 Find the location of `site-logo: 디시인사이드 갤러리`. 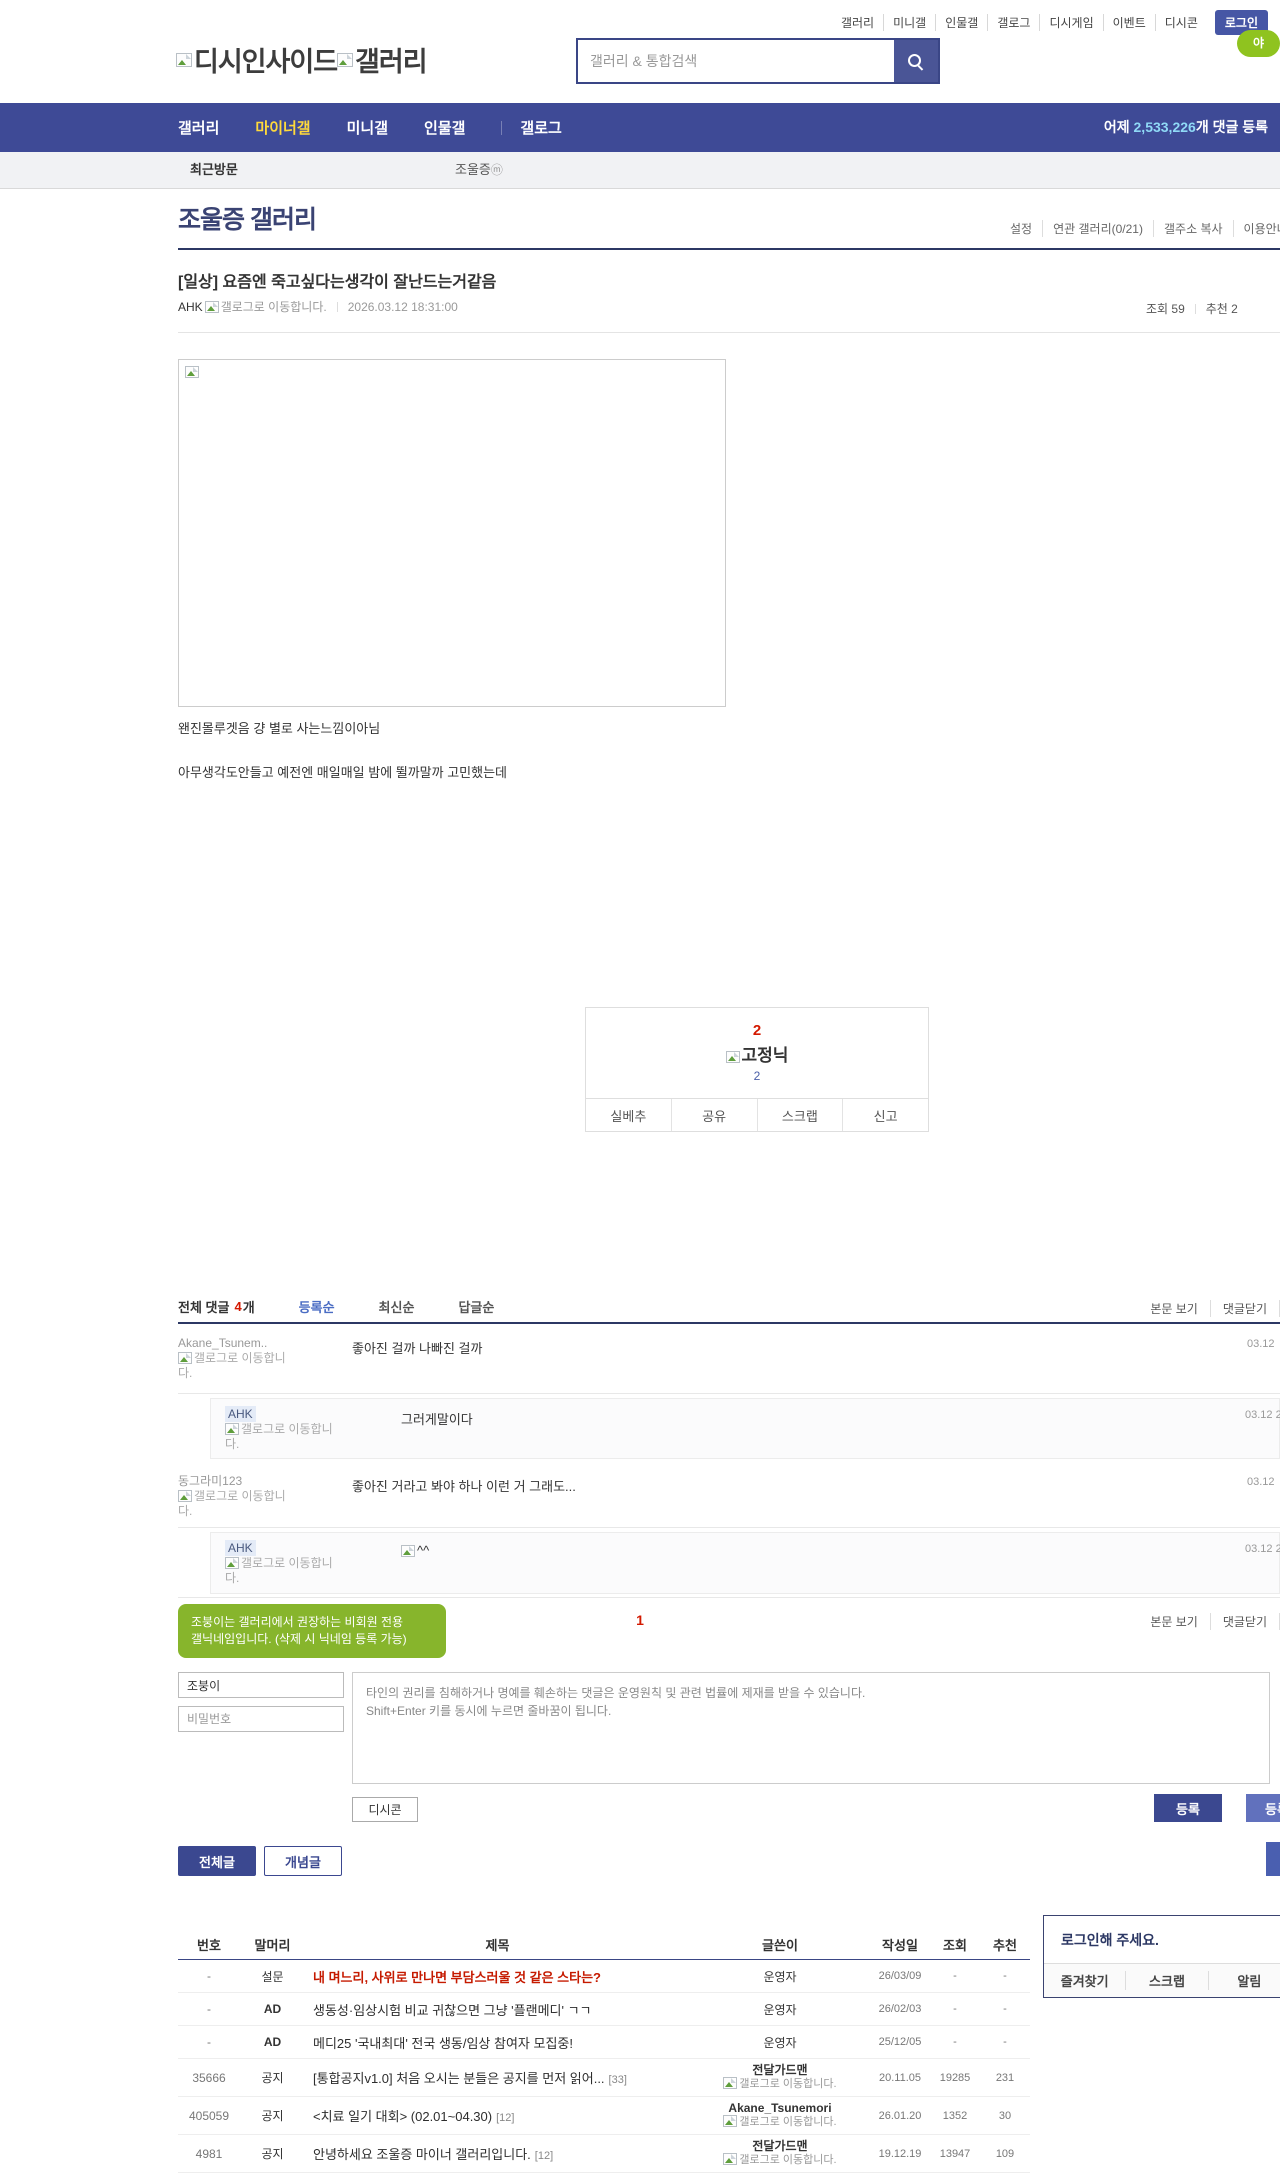

site-logo: 디시인사이드 갤러리 is located at coordinates (302, 59).